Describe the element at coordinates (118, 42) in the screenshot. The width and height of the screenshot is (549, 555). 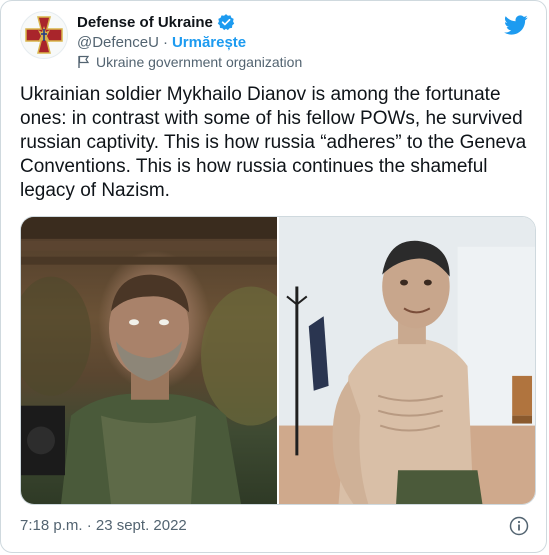
I see `account-handle: @DefenceU` at that location.